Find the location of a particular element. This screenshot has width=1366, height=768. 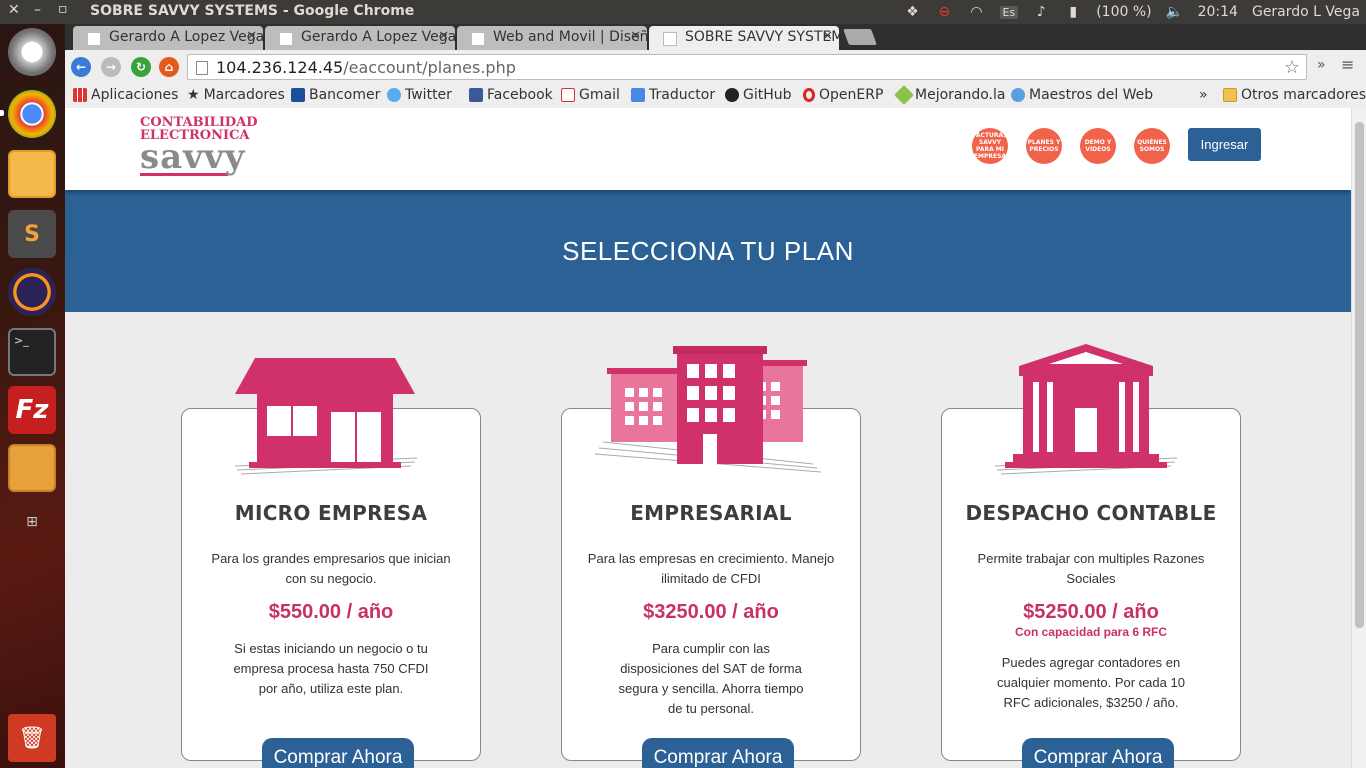

forward-button: → is located at coordinates (111, 67).